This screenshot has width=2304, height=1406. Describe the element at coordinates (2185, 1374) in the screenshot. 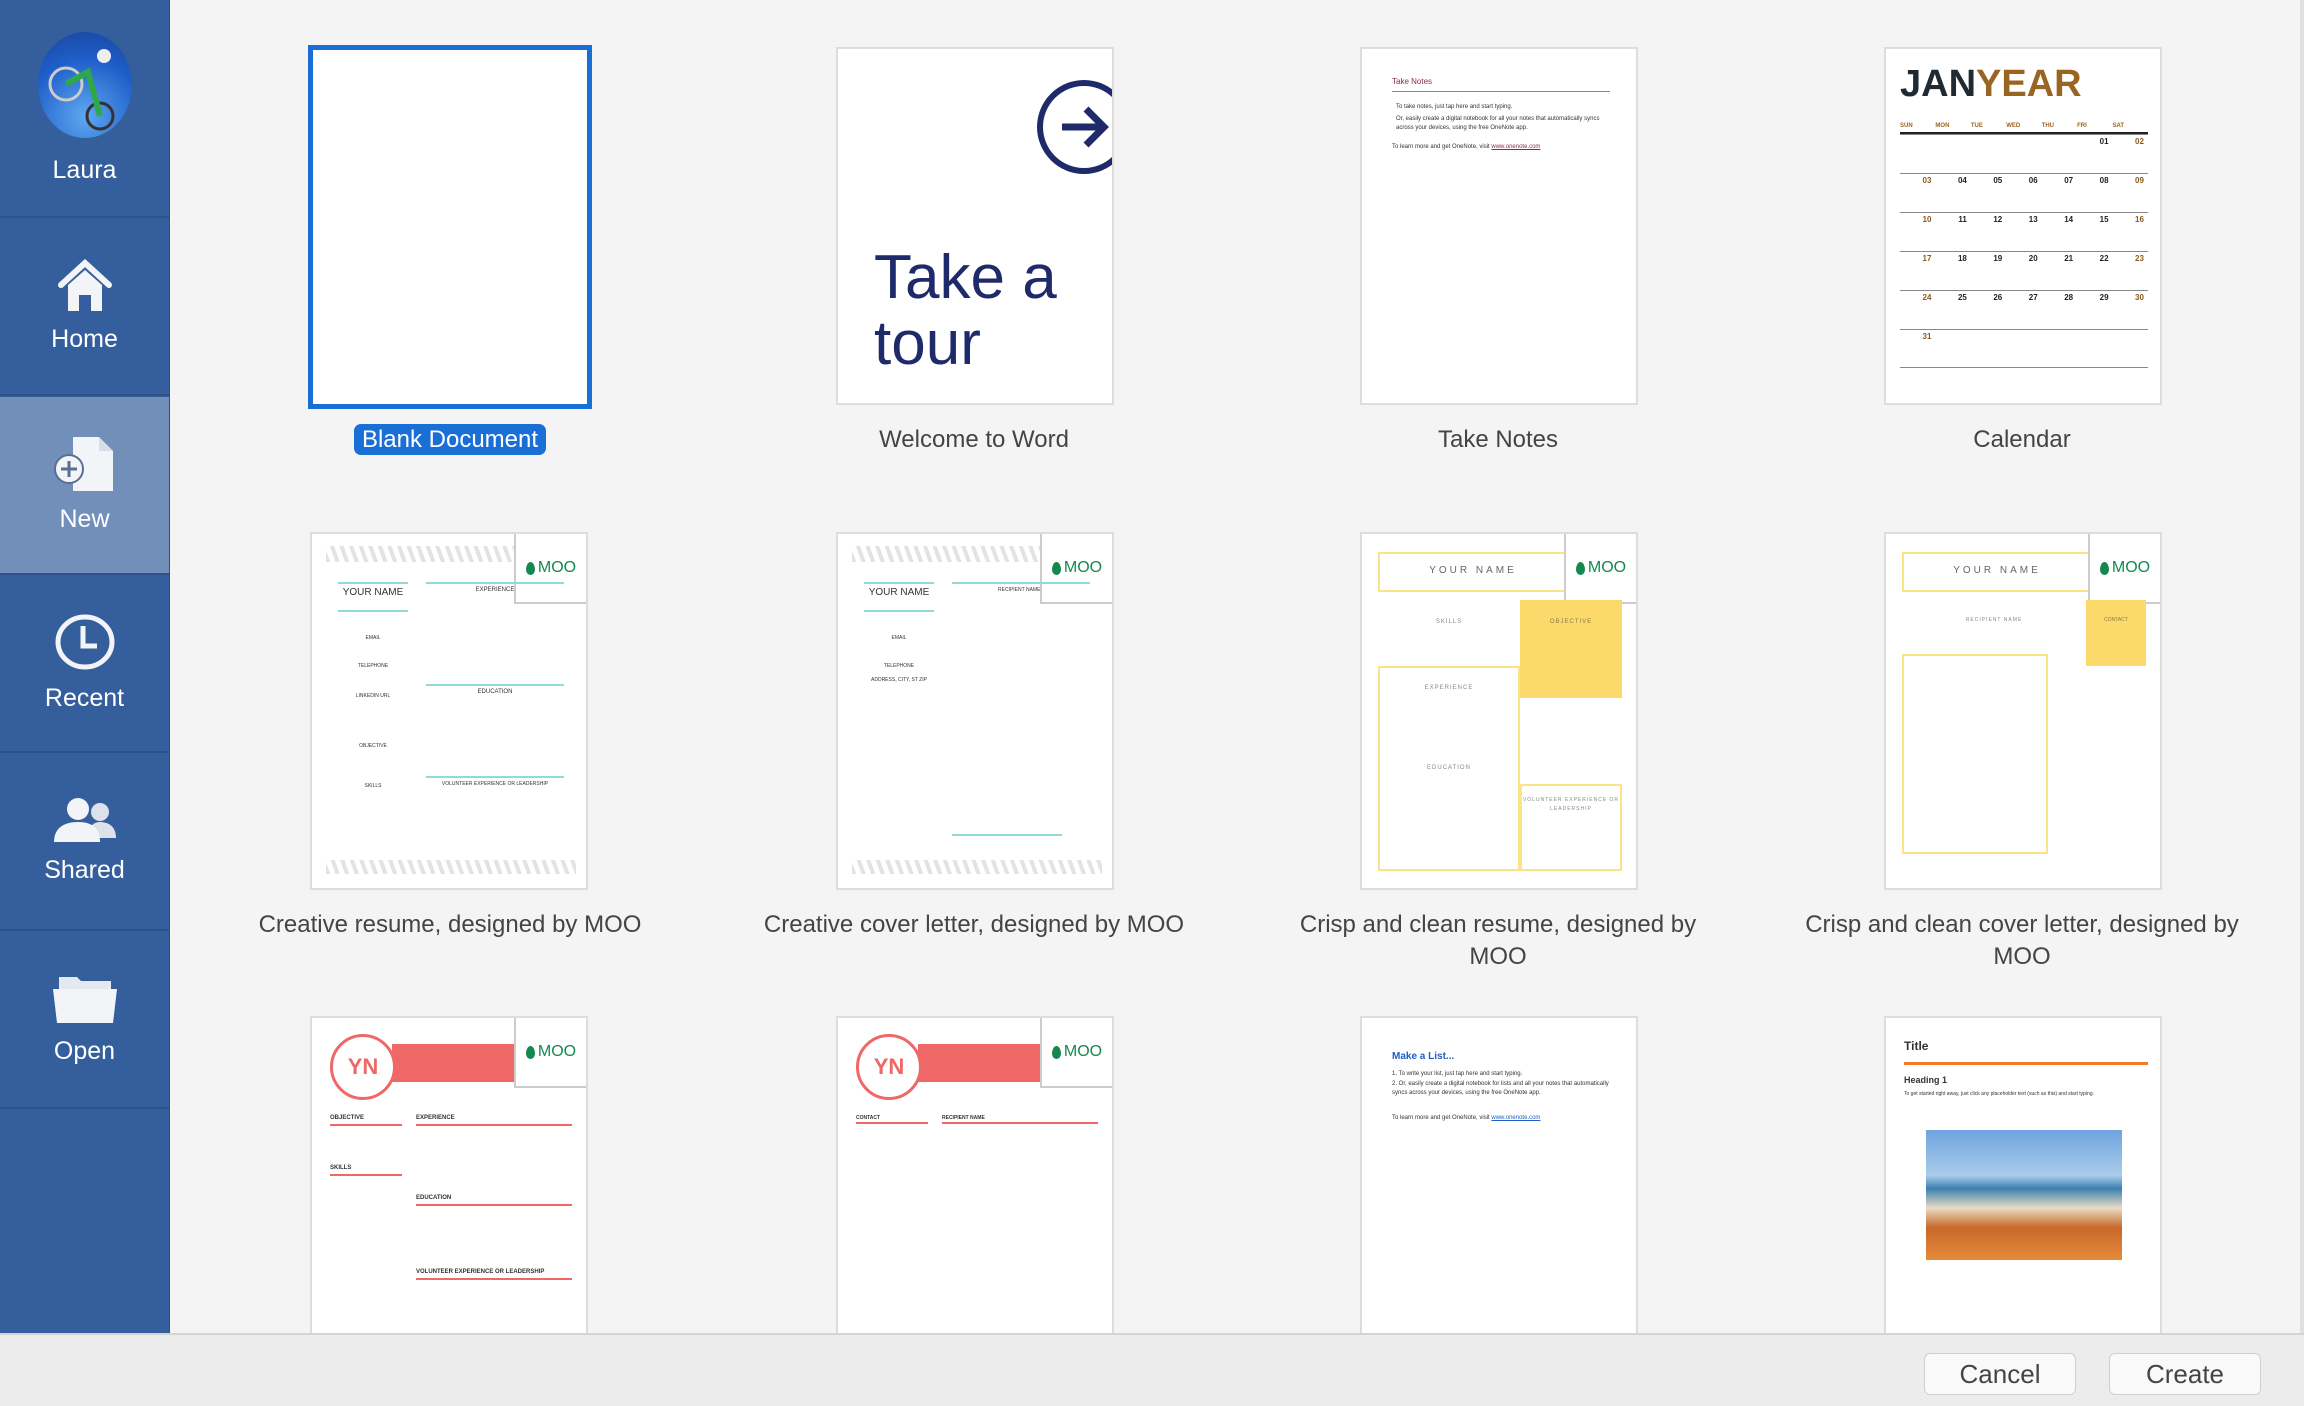

I see `create-button: Create` at that location.